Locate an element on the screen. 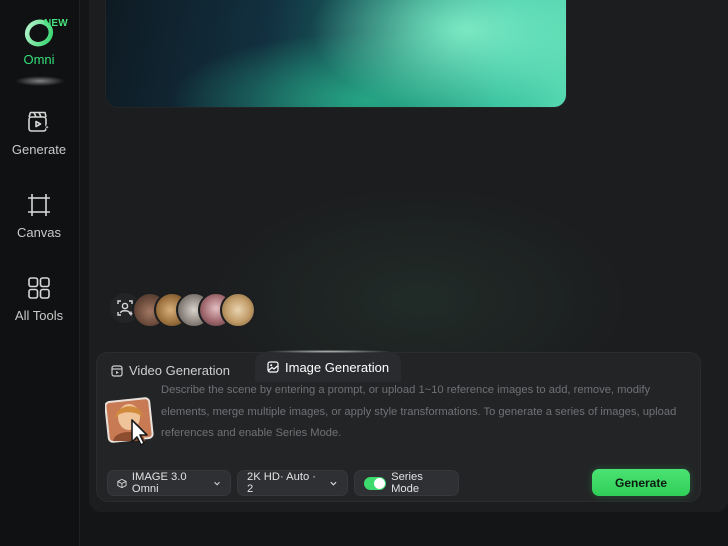  active-indicator is located at coordinates (40, 81).